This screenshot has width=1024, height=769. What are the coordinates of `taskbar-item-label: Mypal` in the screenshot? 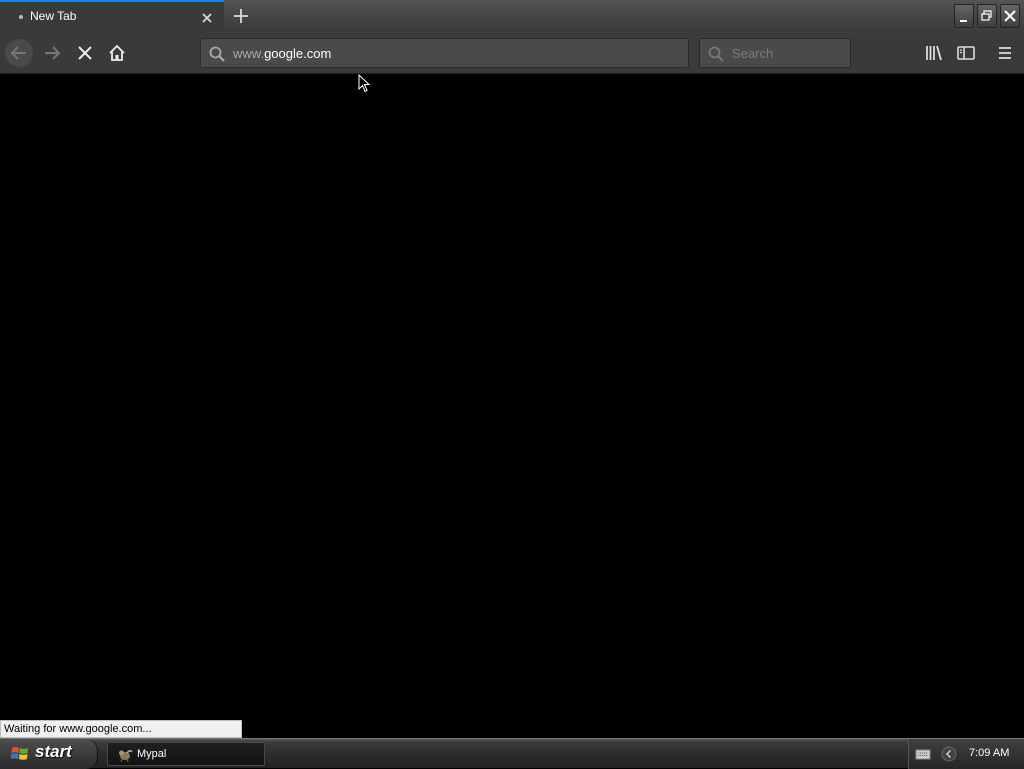 It's located at (152, 754).